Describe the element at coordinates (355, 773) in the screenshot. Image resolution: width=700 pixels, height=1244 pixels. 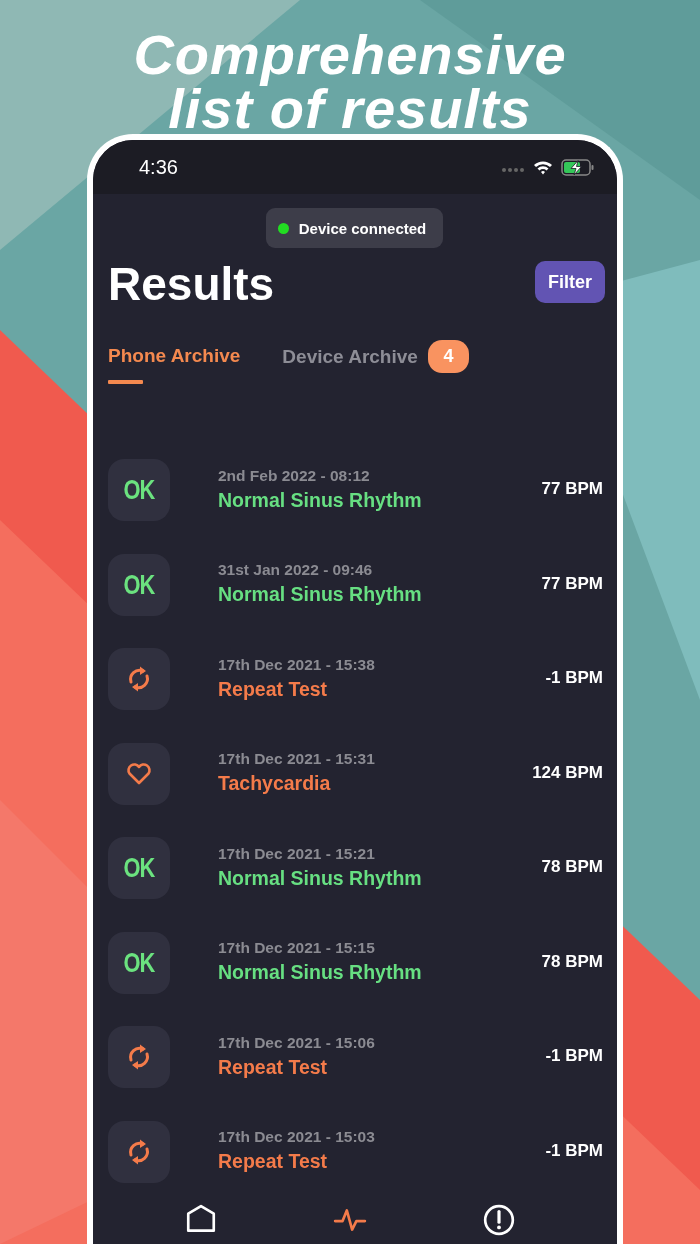
I see `result-row: 17th Dec 2021 - 15:31 Tachycardia 124 BPM` at that location.